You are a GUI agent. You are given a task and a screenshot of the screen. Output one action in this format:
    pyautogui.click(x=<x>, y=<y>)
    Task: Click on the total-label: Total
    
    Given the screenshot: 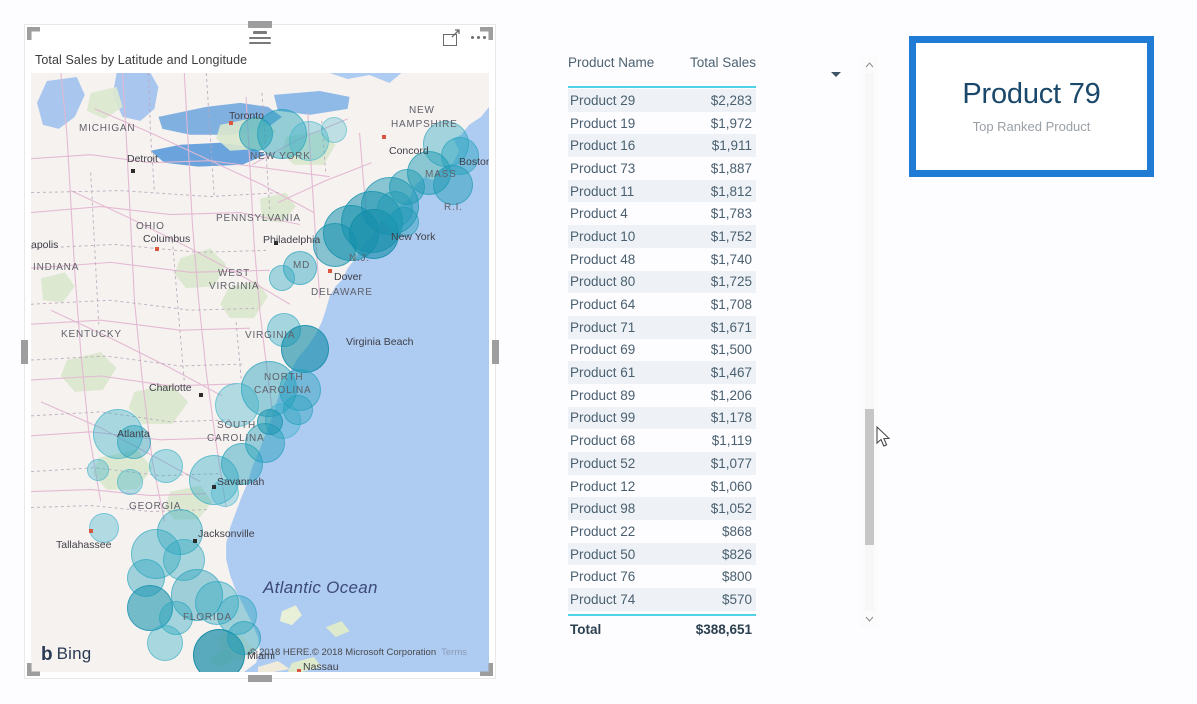 What is the action you would take?
    pyautogui.click(x=586, y=629)
    